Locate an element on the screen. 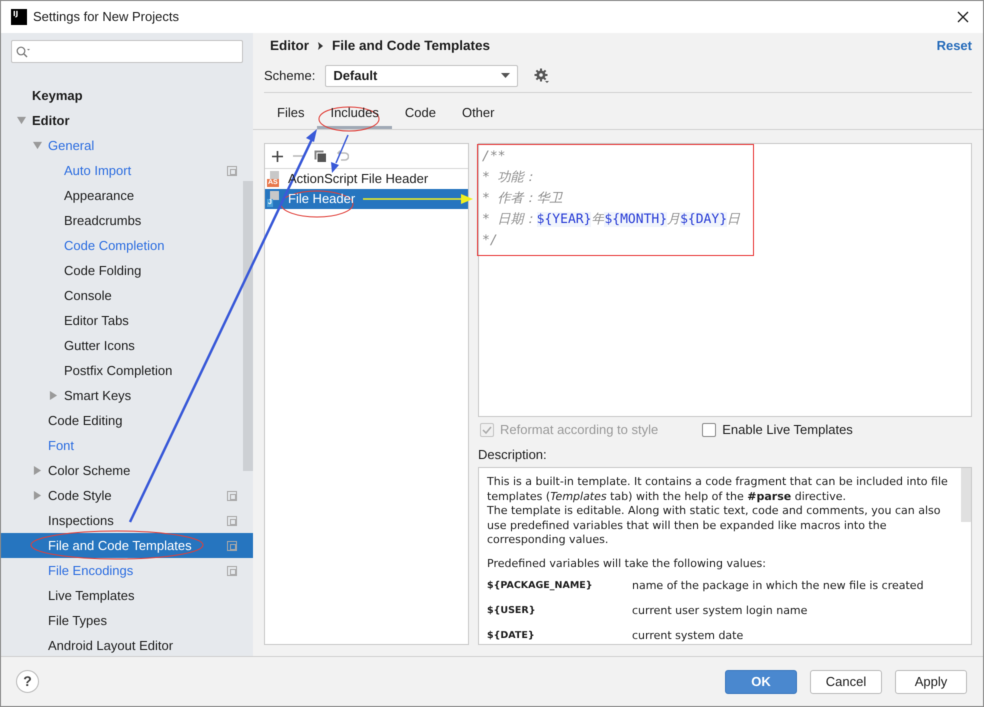 This screenshot has height=707, width=984. variable-name: ${USER} is located at coordinates (511, 611).